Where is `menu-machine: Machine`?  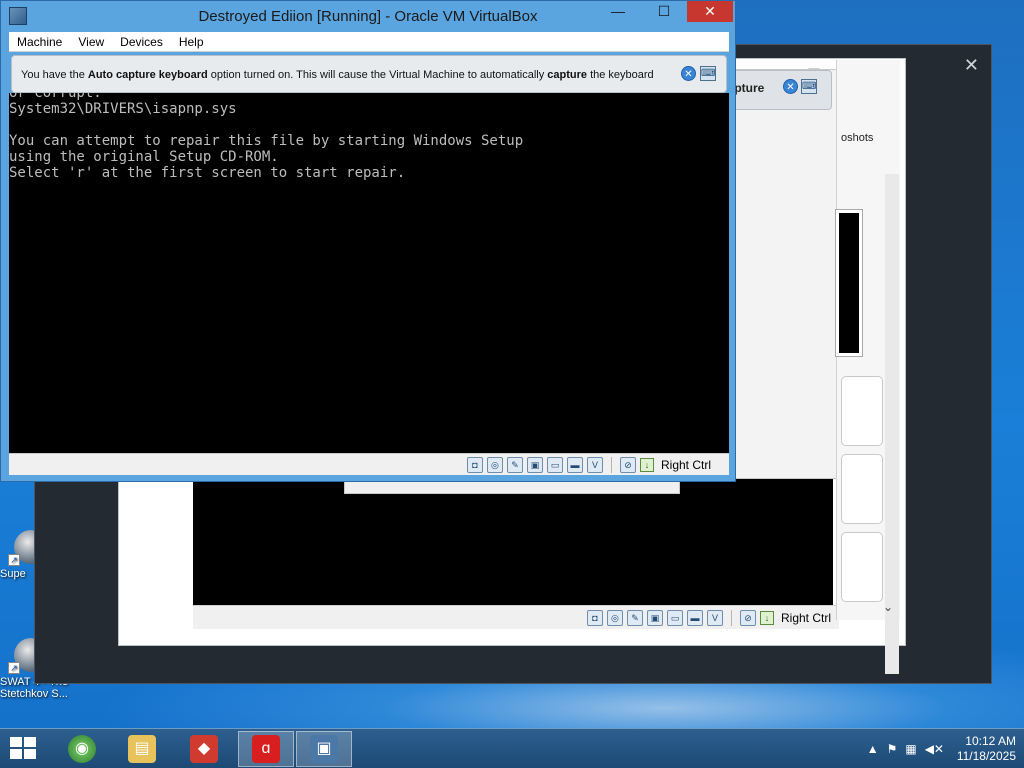
menu-machine: Machine is located at coordinates (39, 42).